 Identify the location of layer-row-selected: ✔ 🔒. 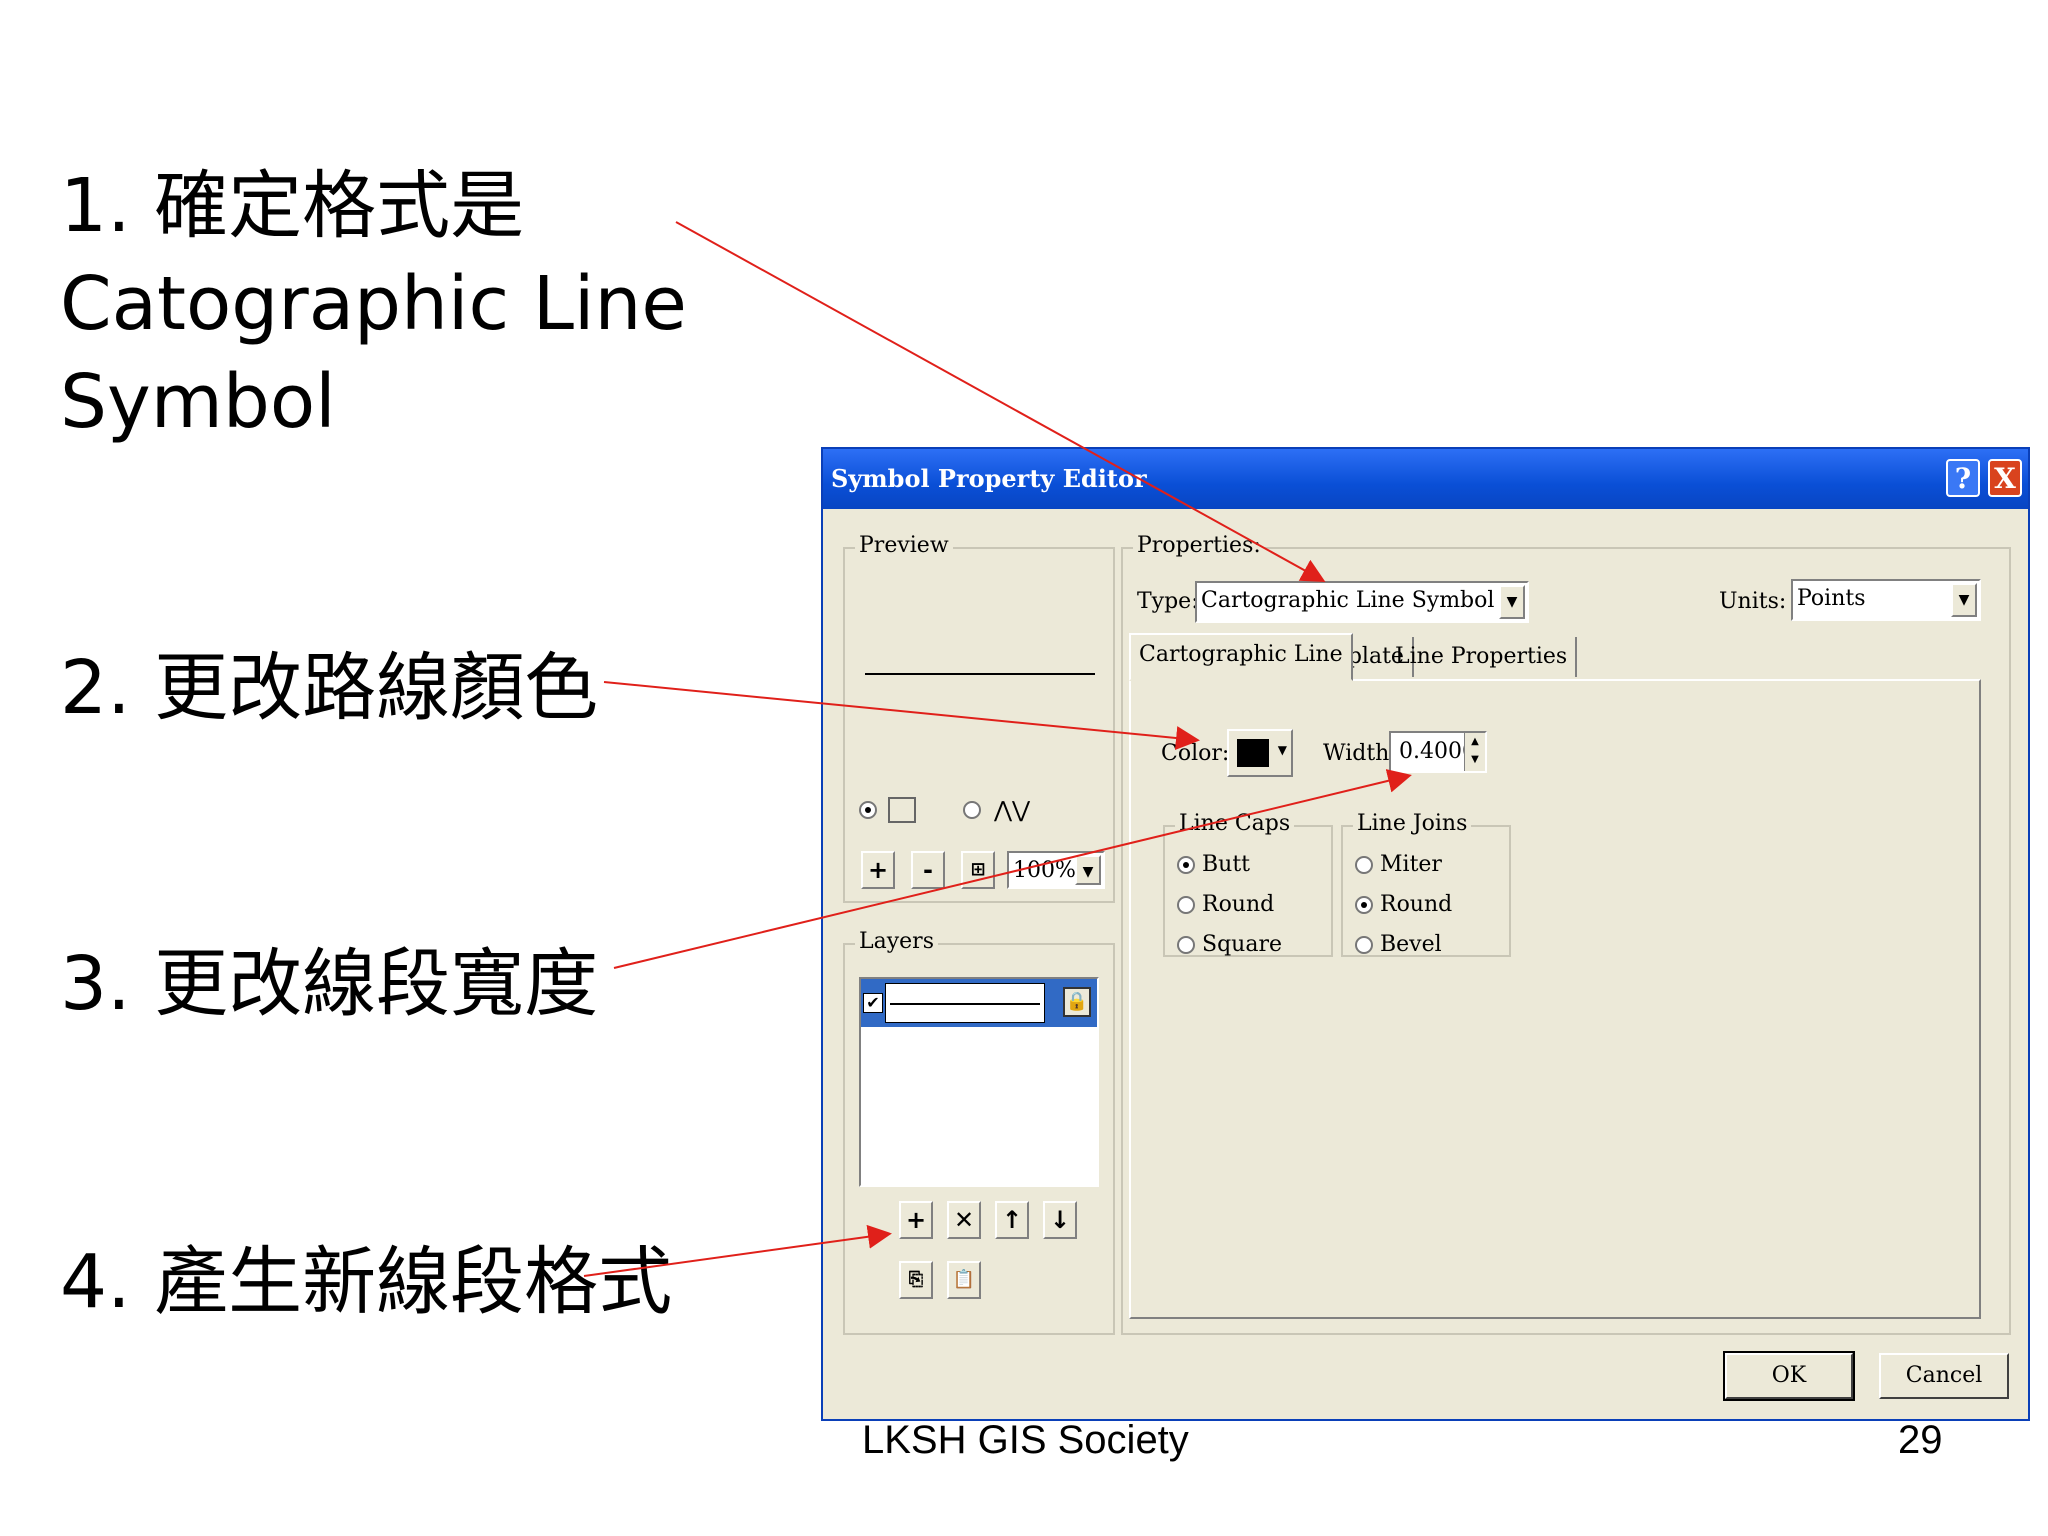
(979, 1003).